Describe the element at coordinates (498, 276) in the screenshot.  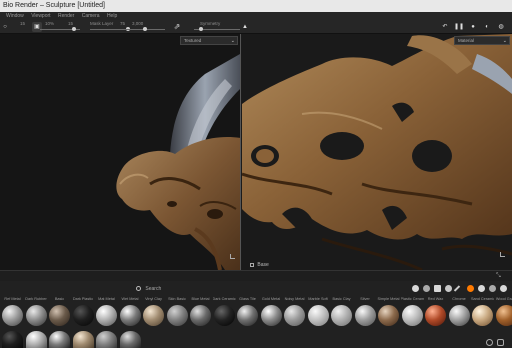
I see `collapse-icon: ⤡` at that location.